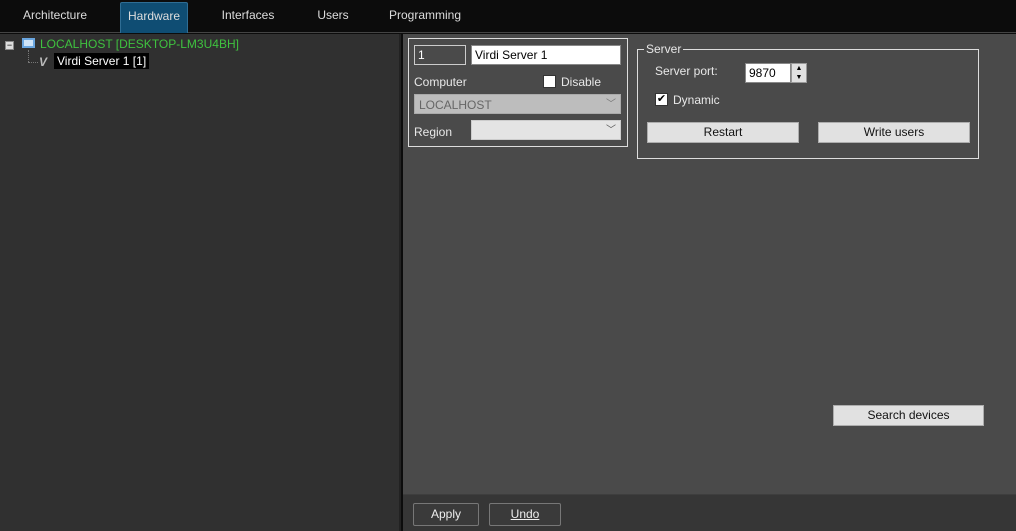 Image resolution: width=1016 pixels, height=531 pixels. What do you see at coordinates (661, 99) in the screenshot?
I see `dynamic-checkbox: ✔` at bounding box center [661, 99].